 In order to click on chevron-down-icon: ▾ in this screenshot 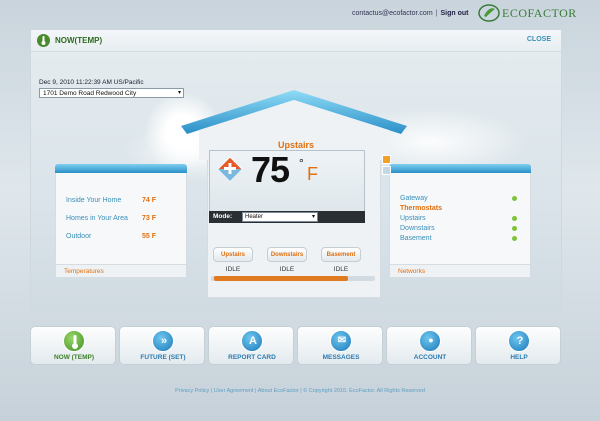, I will do `click(313, 217)`.